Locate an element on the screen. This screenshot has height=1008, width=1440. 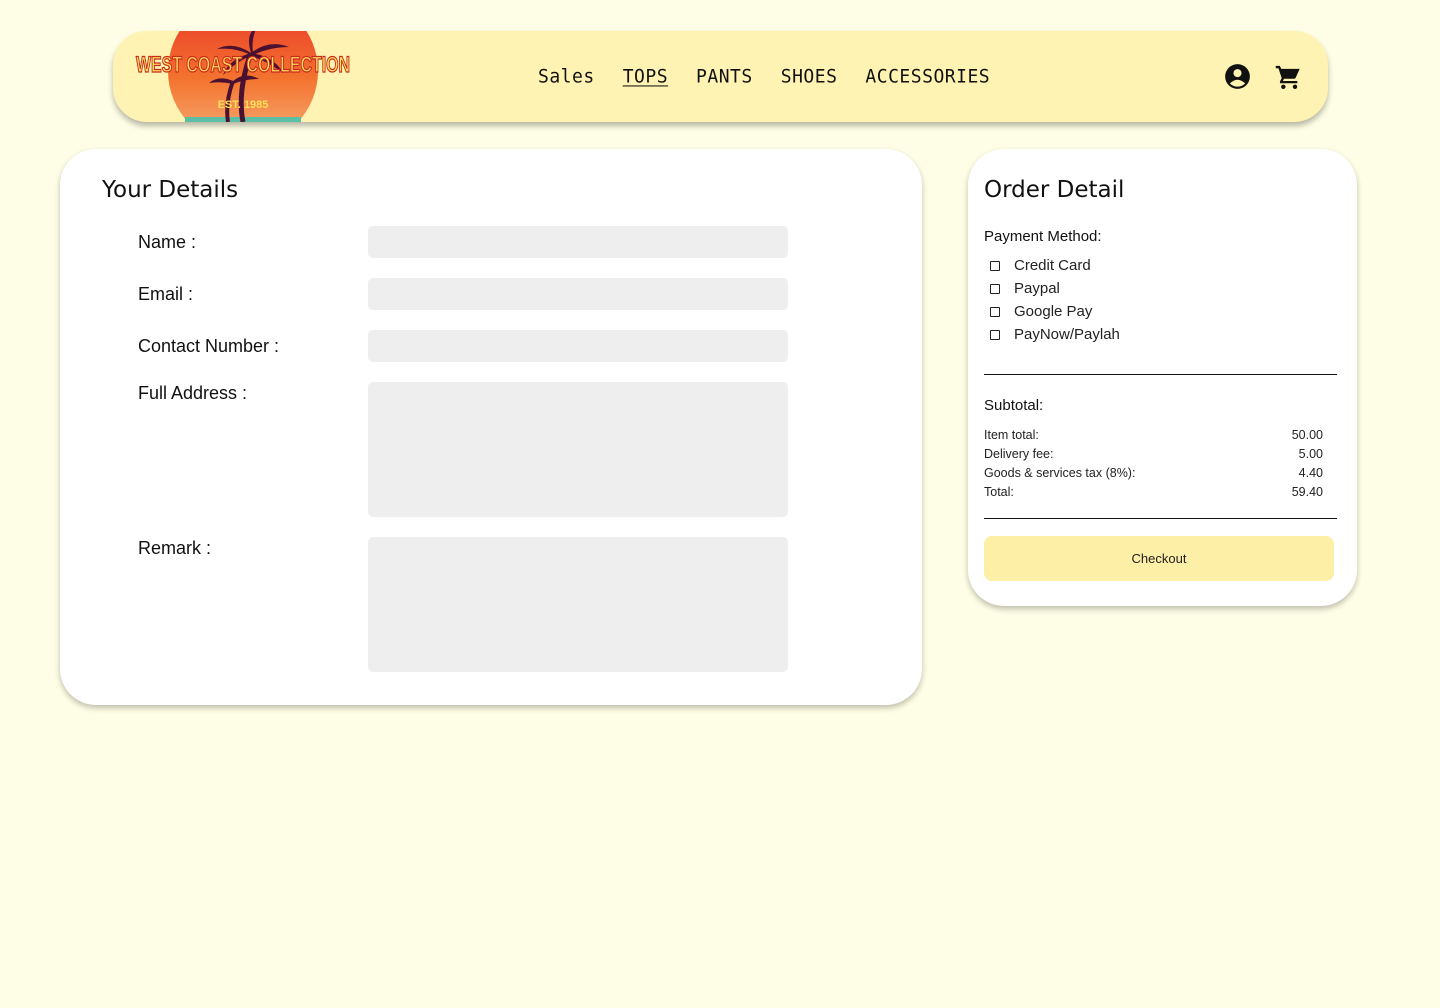
summary-value: 4.40 is located at coordinates (1310, 473).